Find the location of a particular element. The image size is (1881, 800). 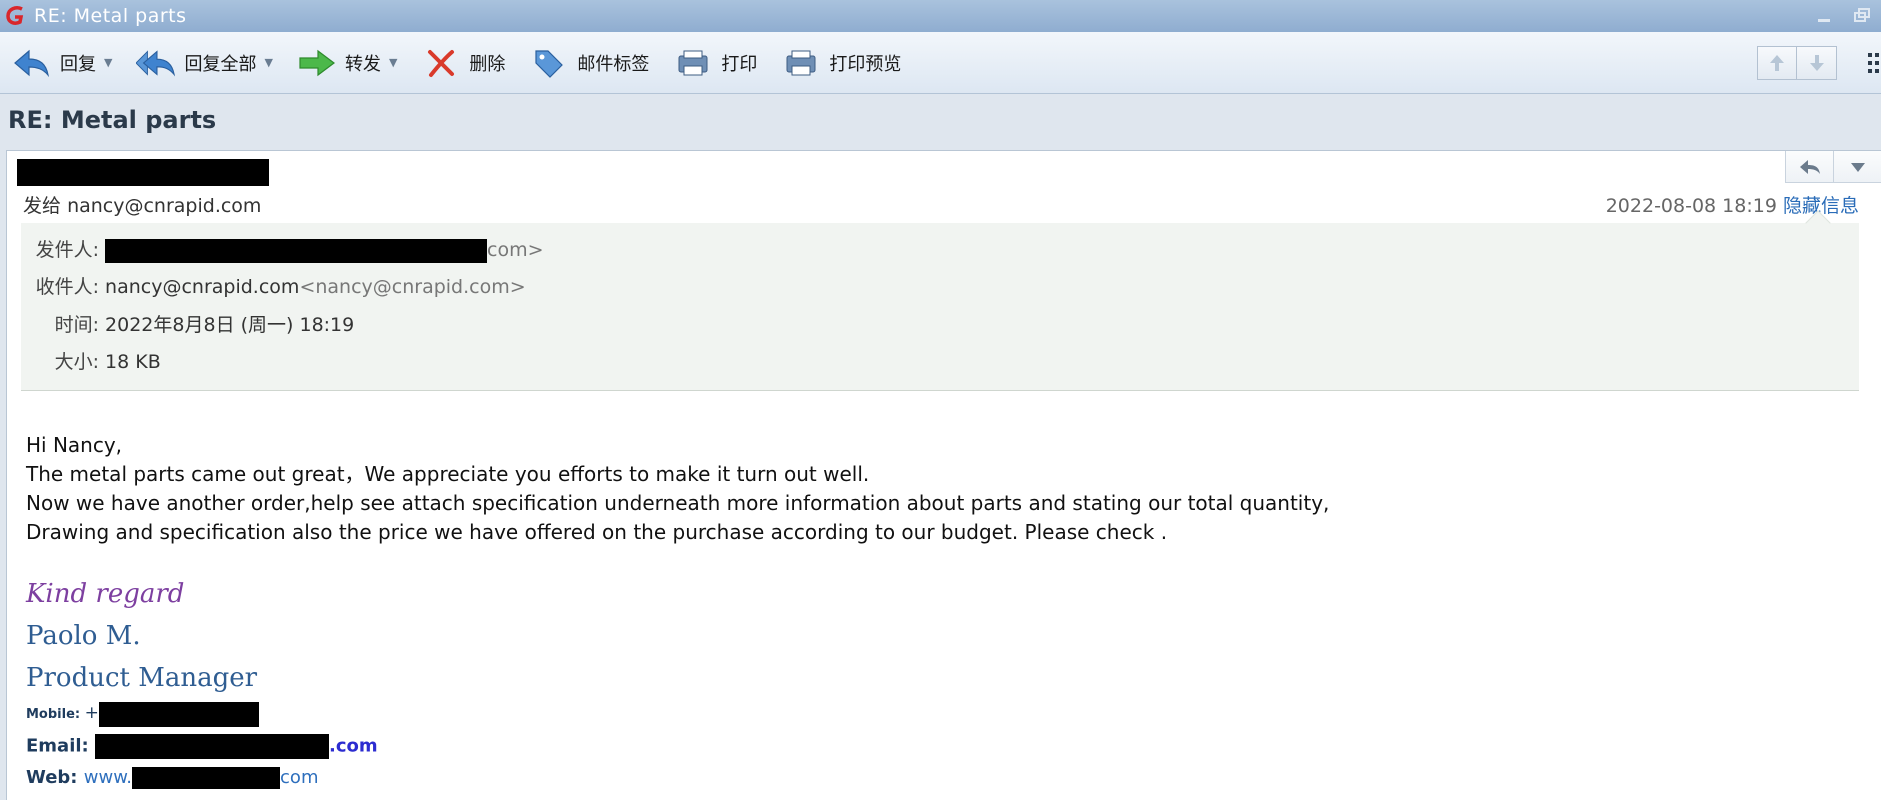

to-address-full: <nancy@cnrapid.com> is located at coordinates (412, 287).